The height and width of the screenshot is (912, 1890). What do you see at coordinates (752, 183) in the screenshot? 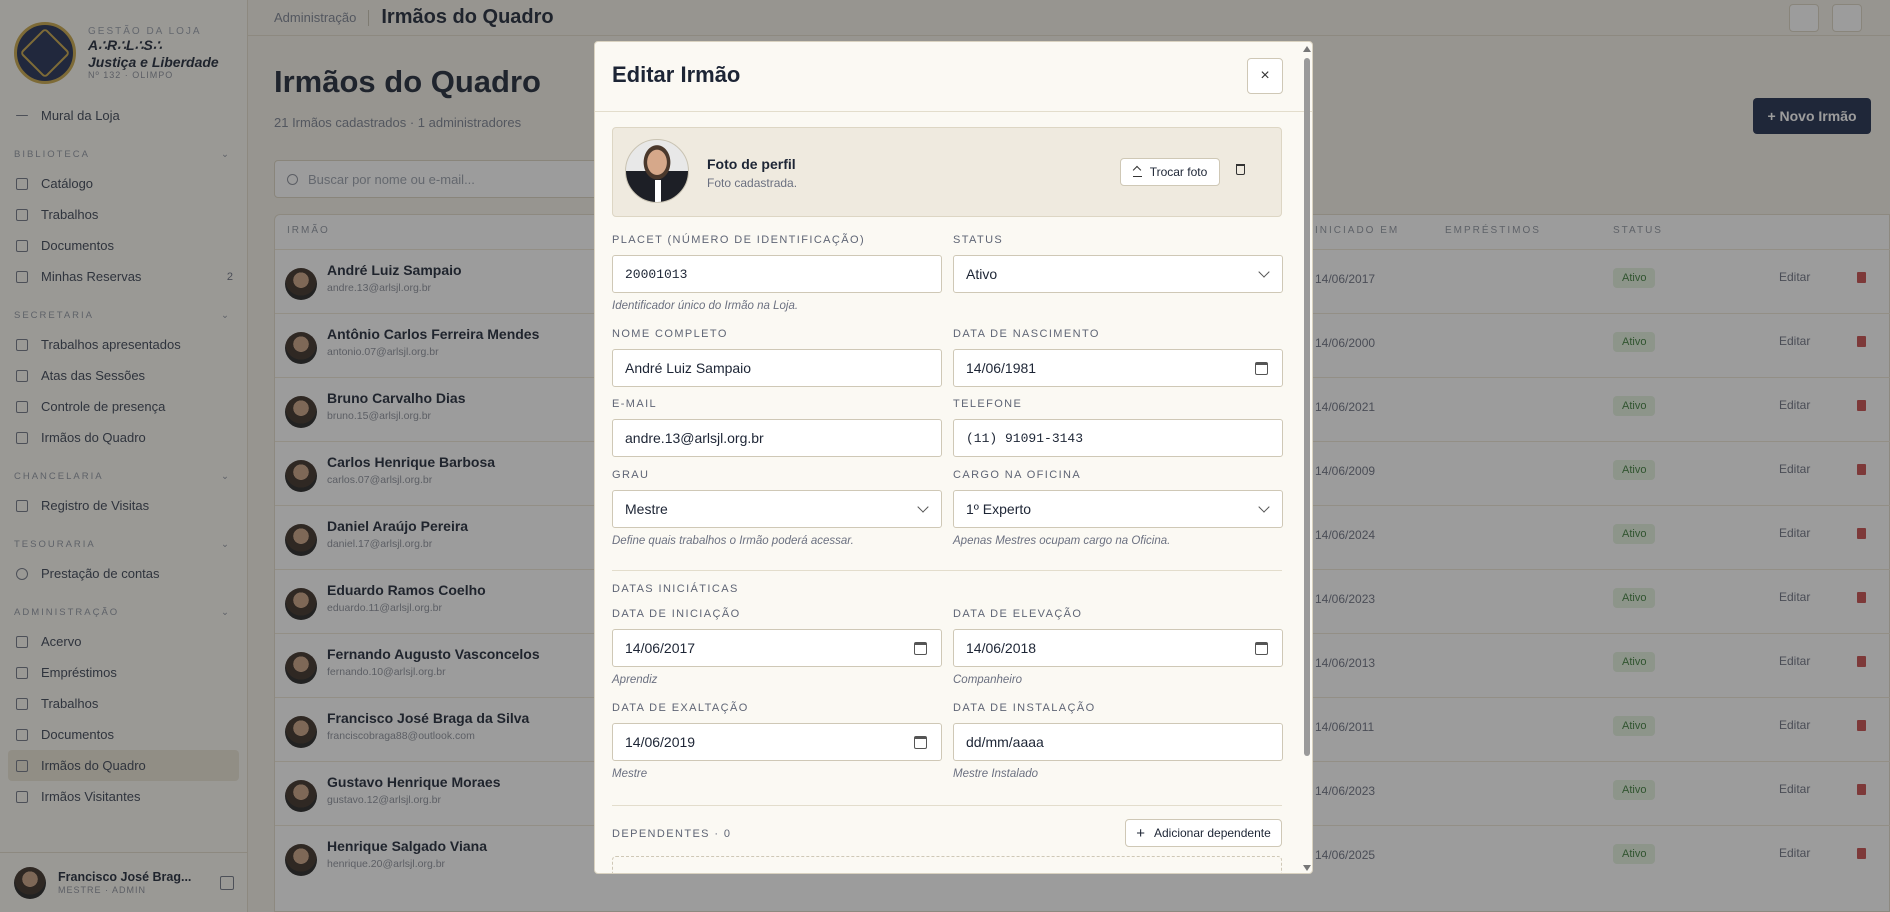
I see `photo-subtitle: Foto cadastrada.` at bounding box center [752, 183].